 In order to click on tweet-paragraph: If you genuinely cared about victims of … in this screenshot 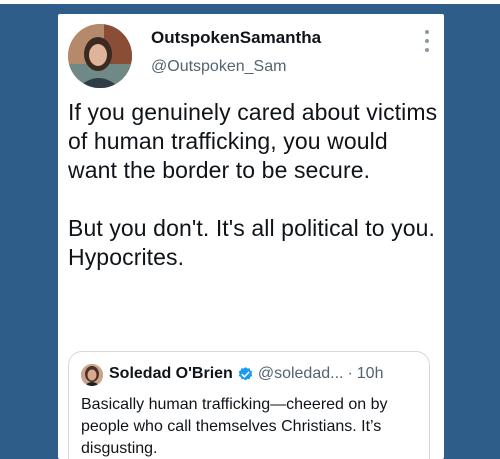, I will do `click(253, 141)`.